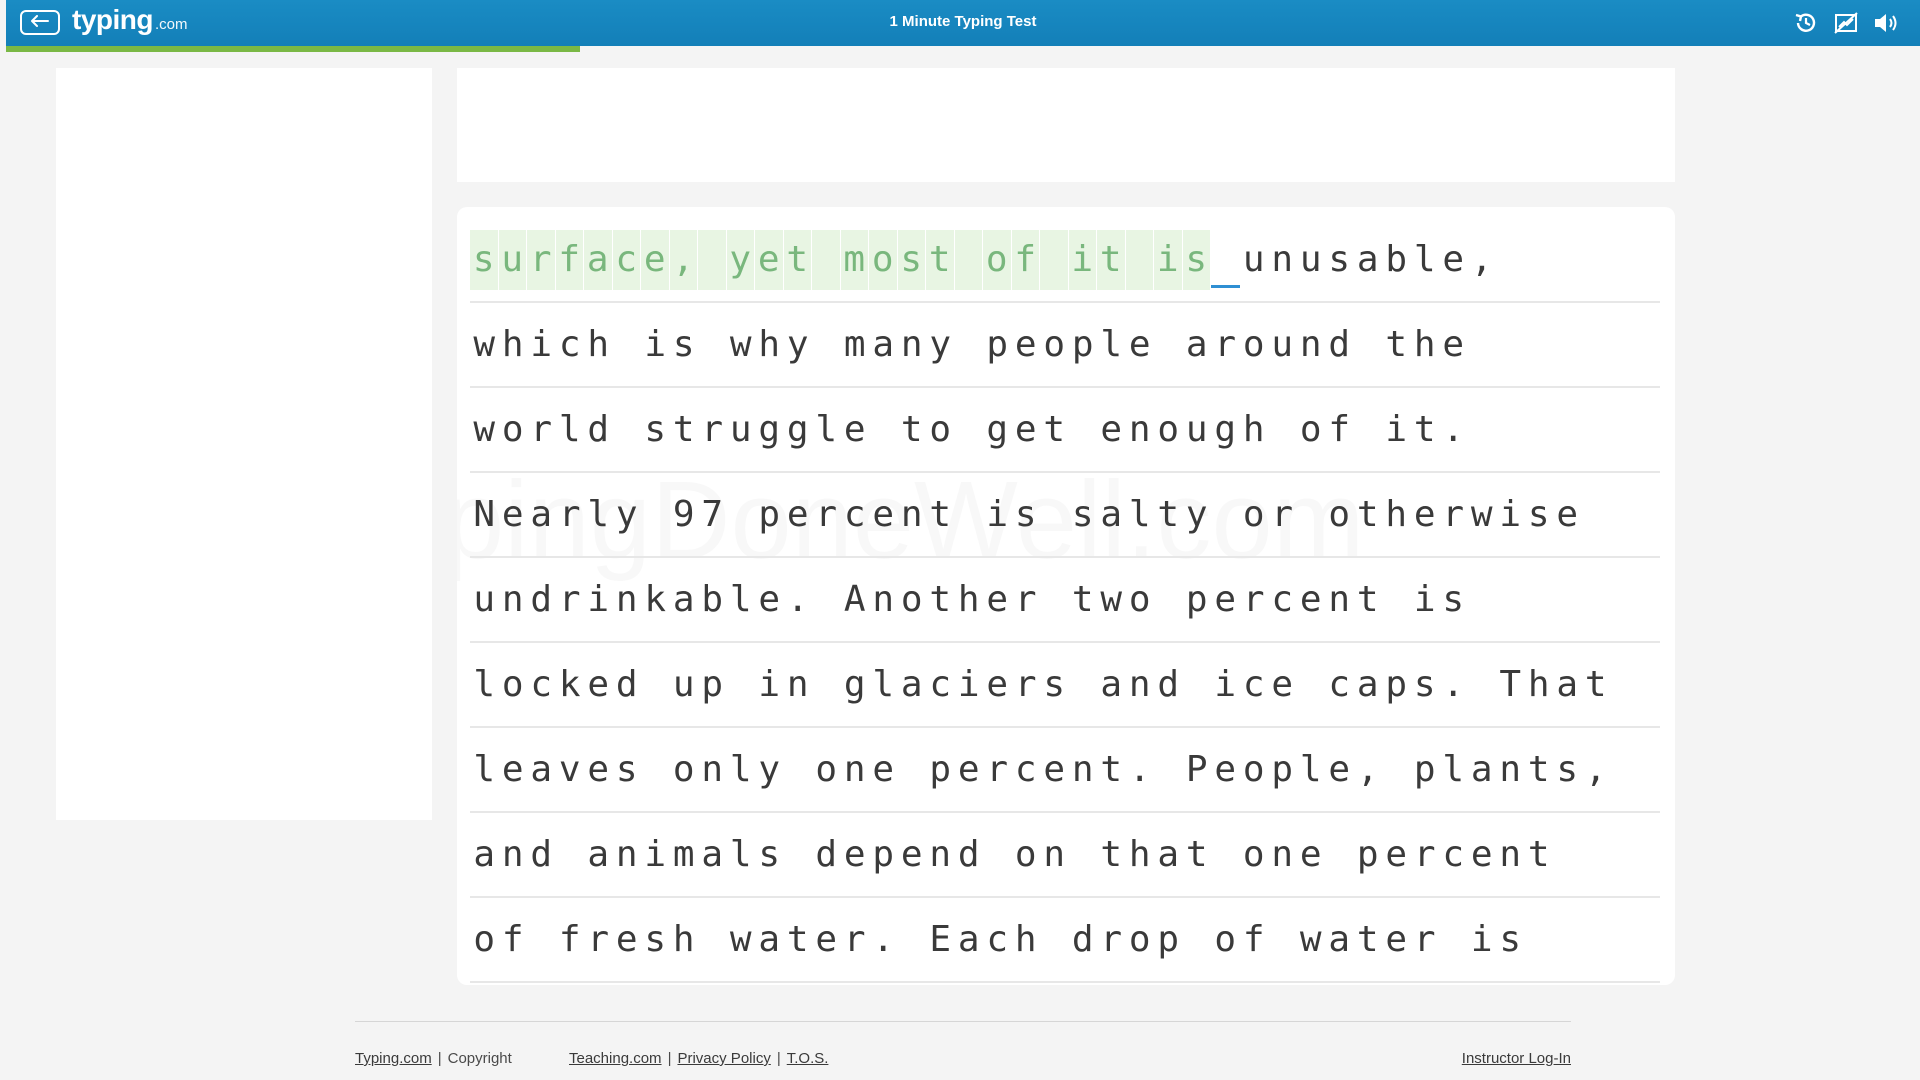  I want to click on history-icon, so click(1806, 23).